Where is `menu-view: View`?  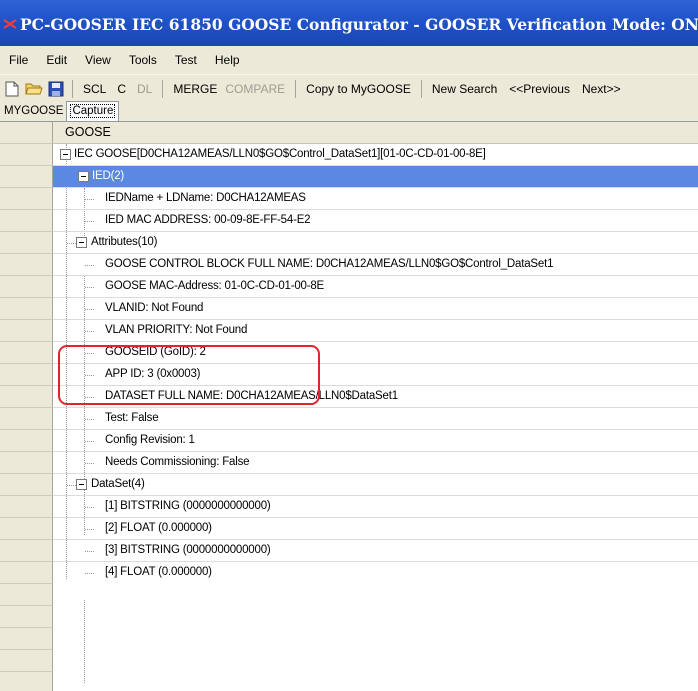
menu-view: View is located at coordinates (98, 60).